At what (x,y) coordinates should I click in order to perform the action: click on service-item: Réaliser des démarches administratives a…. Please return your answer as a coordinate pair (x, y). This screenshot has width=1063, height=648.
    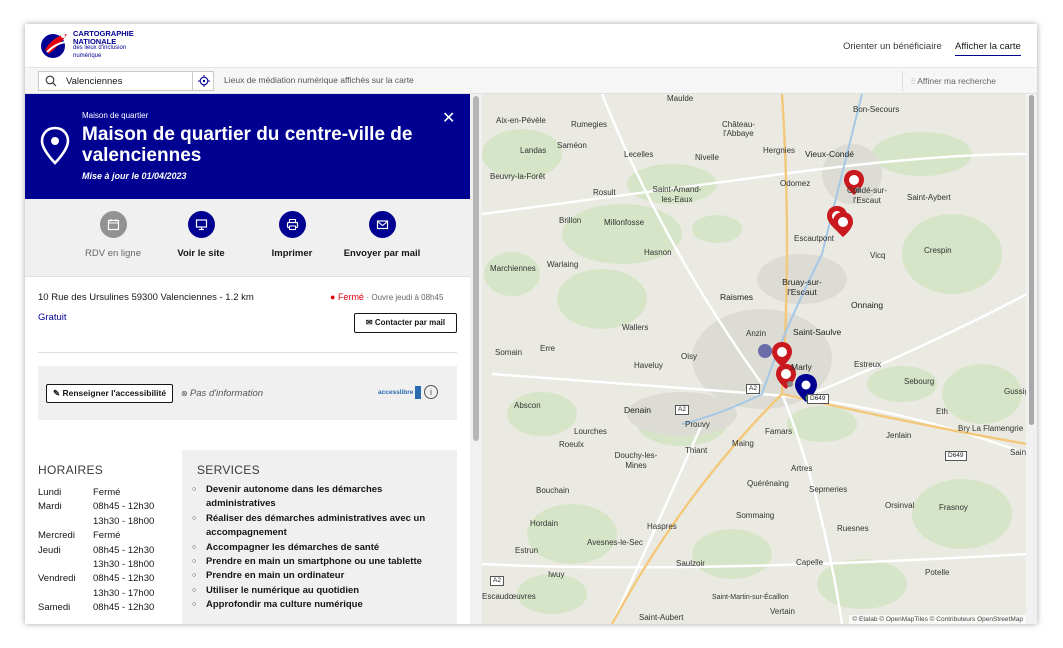
    Looking at the image, I should click on (319, 526).